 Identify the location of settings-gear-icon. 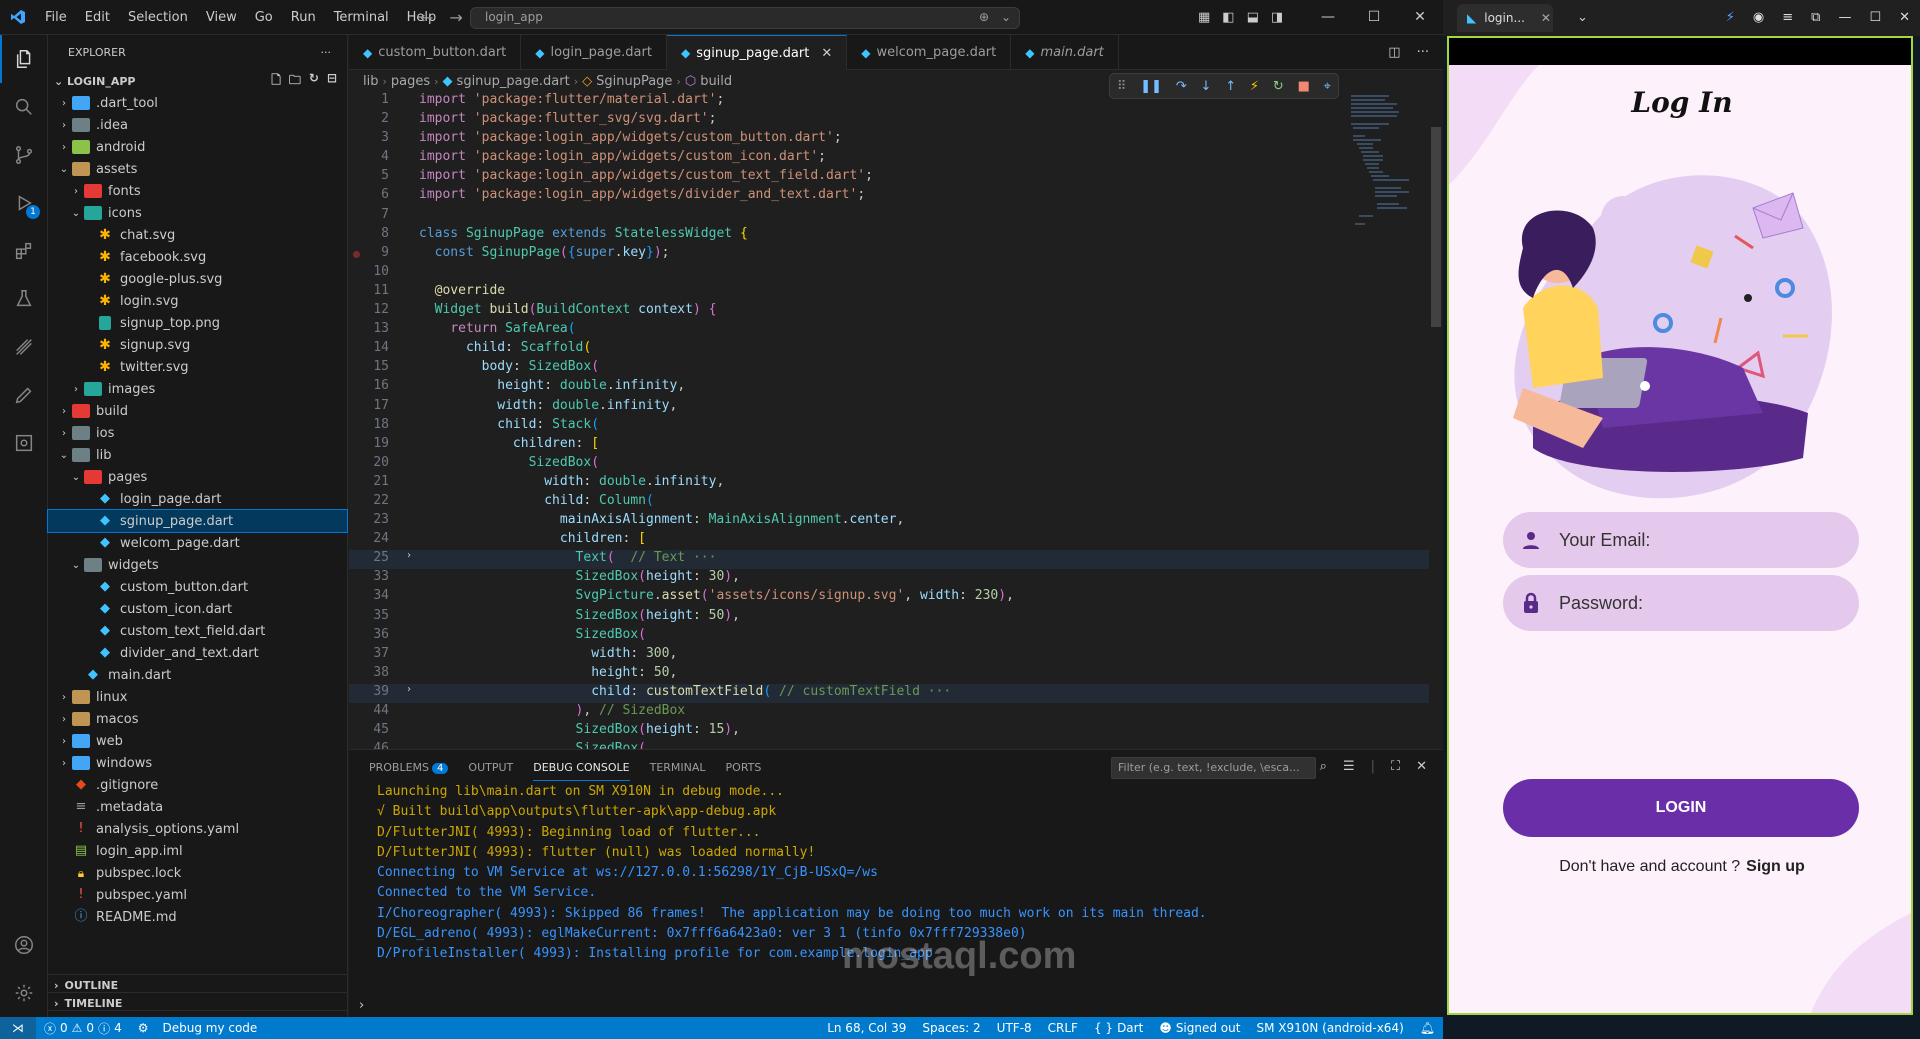
(24, 993).